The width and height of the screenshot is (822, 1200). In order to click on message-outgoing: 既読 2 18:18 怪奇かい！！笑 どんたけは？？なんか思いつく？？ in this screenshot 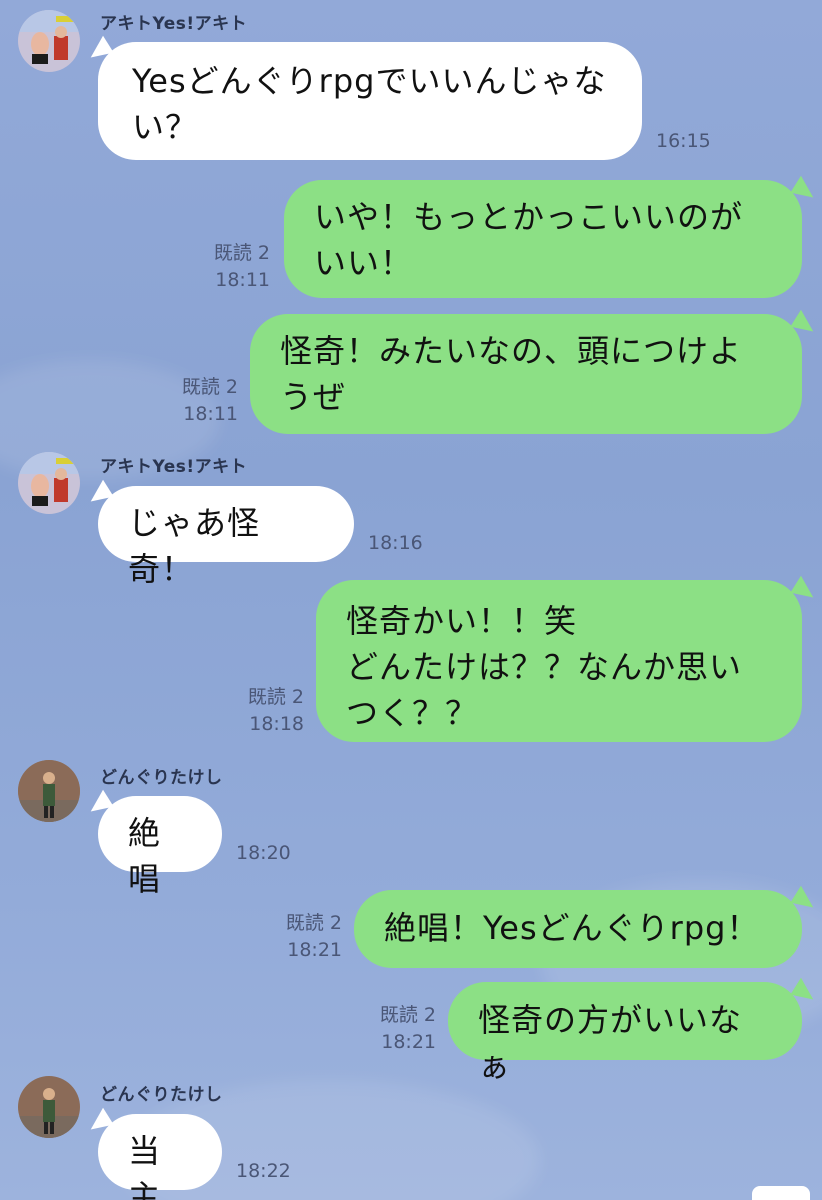, I will do `click(411, 662)`.